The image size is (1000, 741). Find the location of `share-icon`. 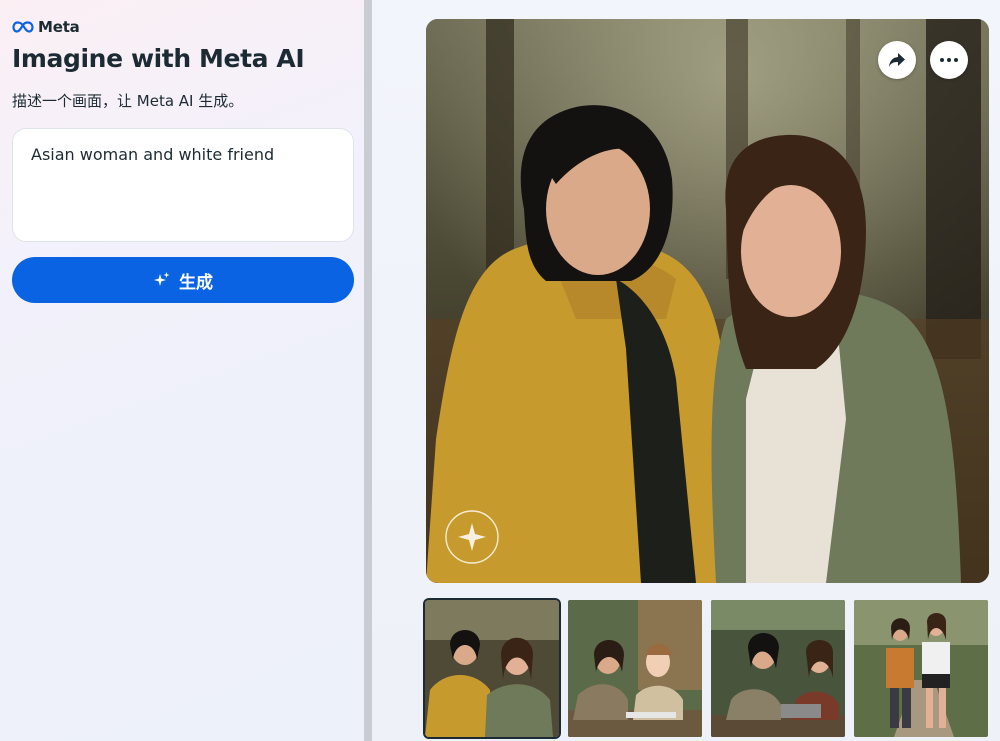

share-icon is located at coordinates (897, 60).